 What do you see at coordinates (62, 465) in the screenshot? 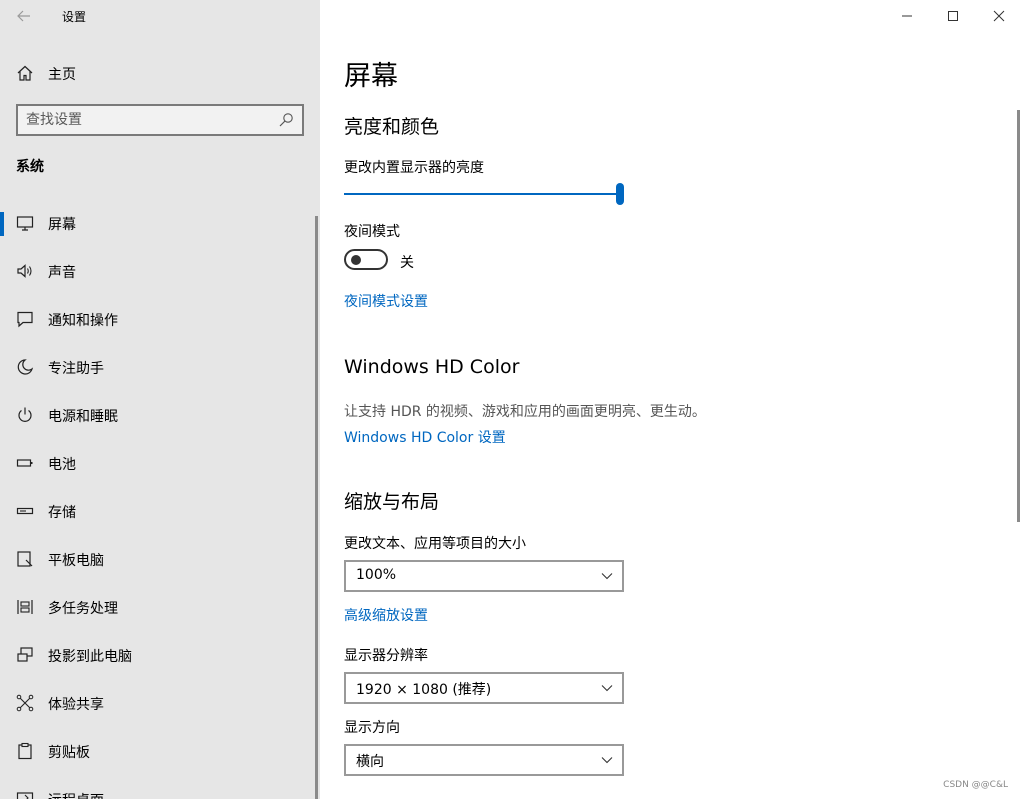
I see `sidebar-item-label: 电池` at bounding box center [62, 465].